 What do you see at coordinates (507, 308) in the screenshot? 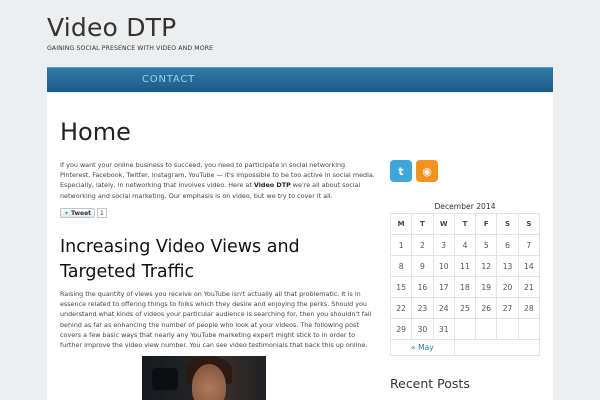
I see `calendar-day: 27` at bounding box center [507, 308].